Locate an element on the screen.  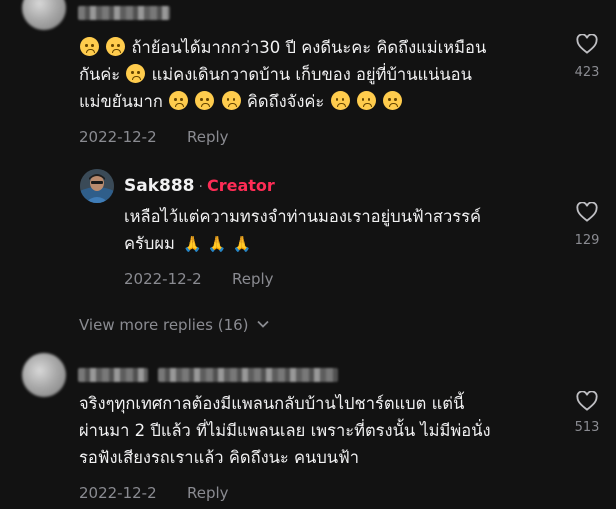
comment-text-line: รอฟังเสียงรถเราแล้ว คิดถึงนะ คนบนฟ้า is located at coordinates (219, 457).